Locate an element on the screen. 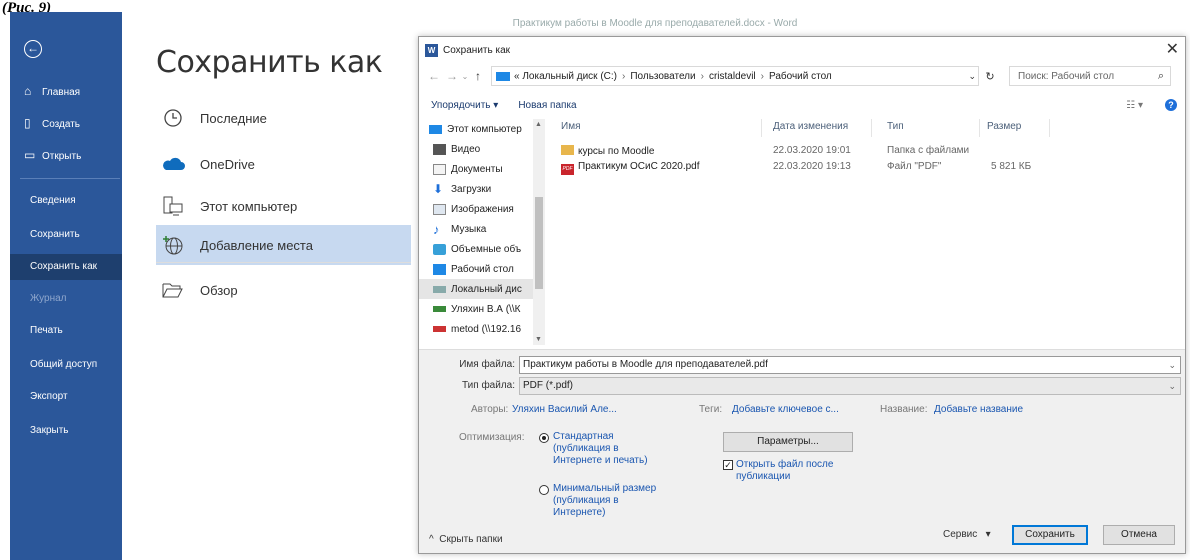 The height and width of the screenshot is (560, 1190). tree-item: Рабочий стол is located at coordinates (482, 269).